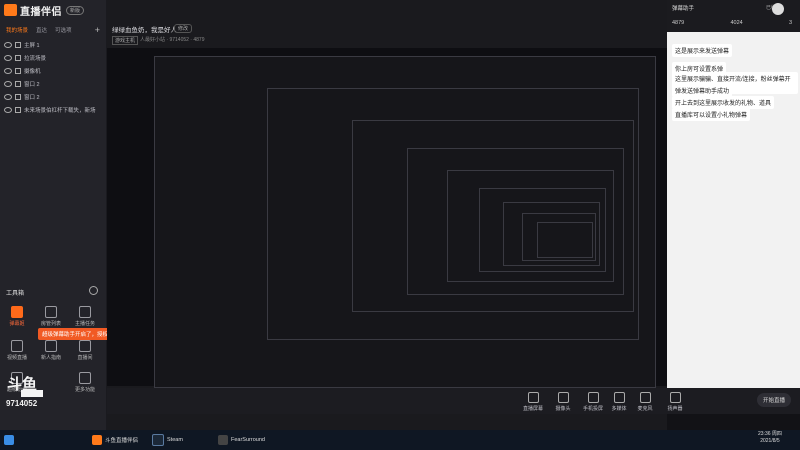 The image size is (800, 450). What do you see at coordinates (565, 240) in the screenshot?
I see `mirror-frame` at bounding box center [565, 240].